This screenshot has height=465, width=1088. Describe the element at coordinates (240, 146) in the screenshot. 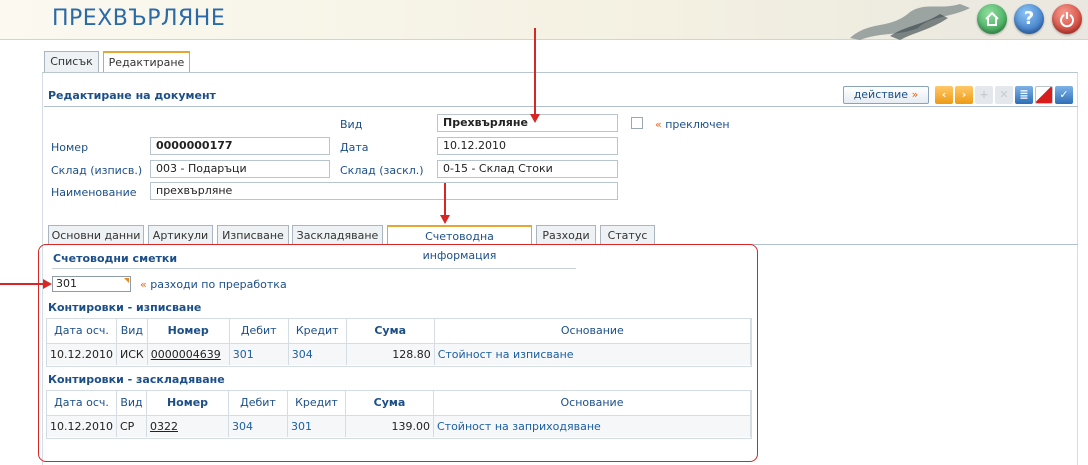

I see `number-field: 0000000177` at that location.